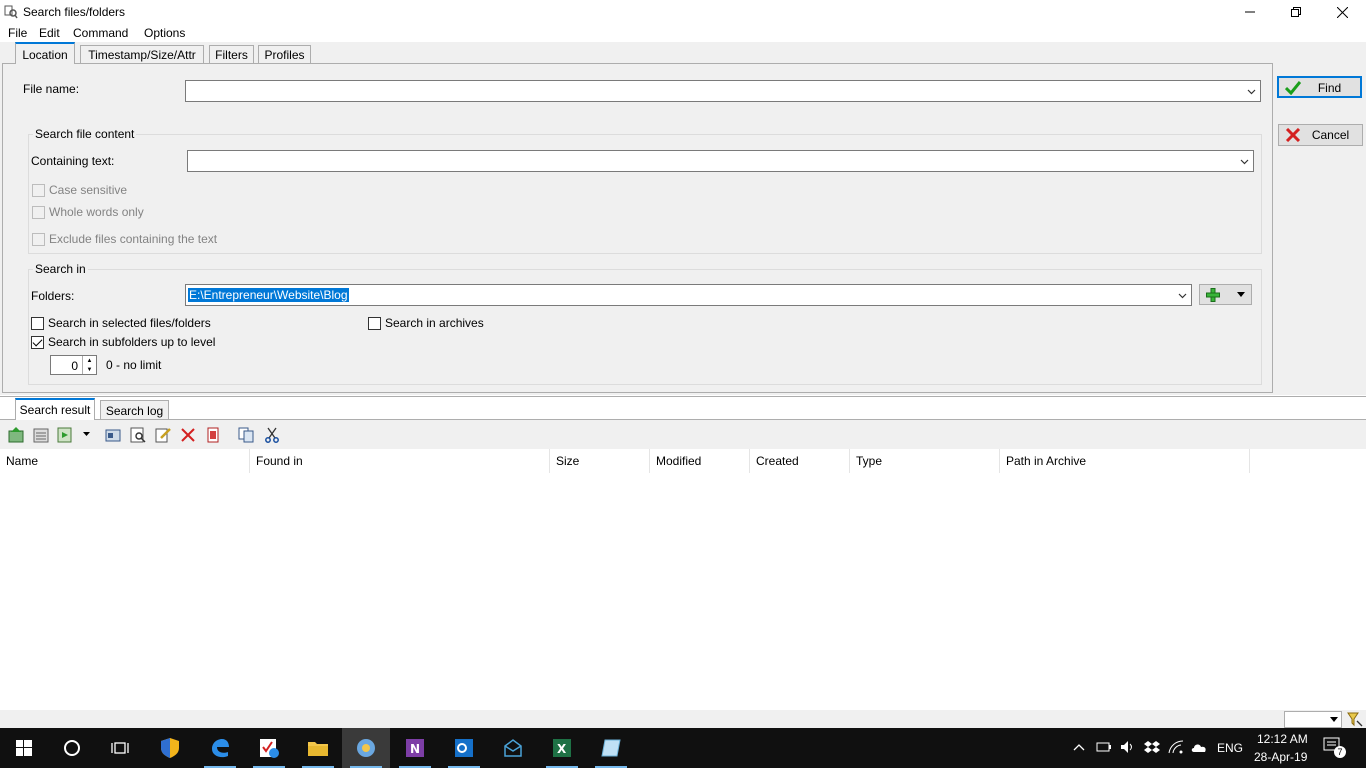 The height and width of the screenshot is (768, 1366). Describe the element at coordinates (125, 461) in the screenshot. I see `col-name: Name` at that location.